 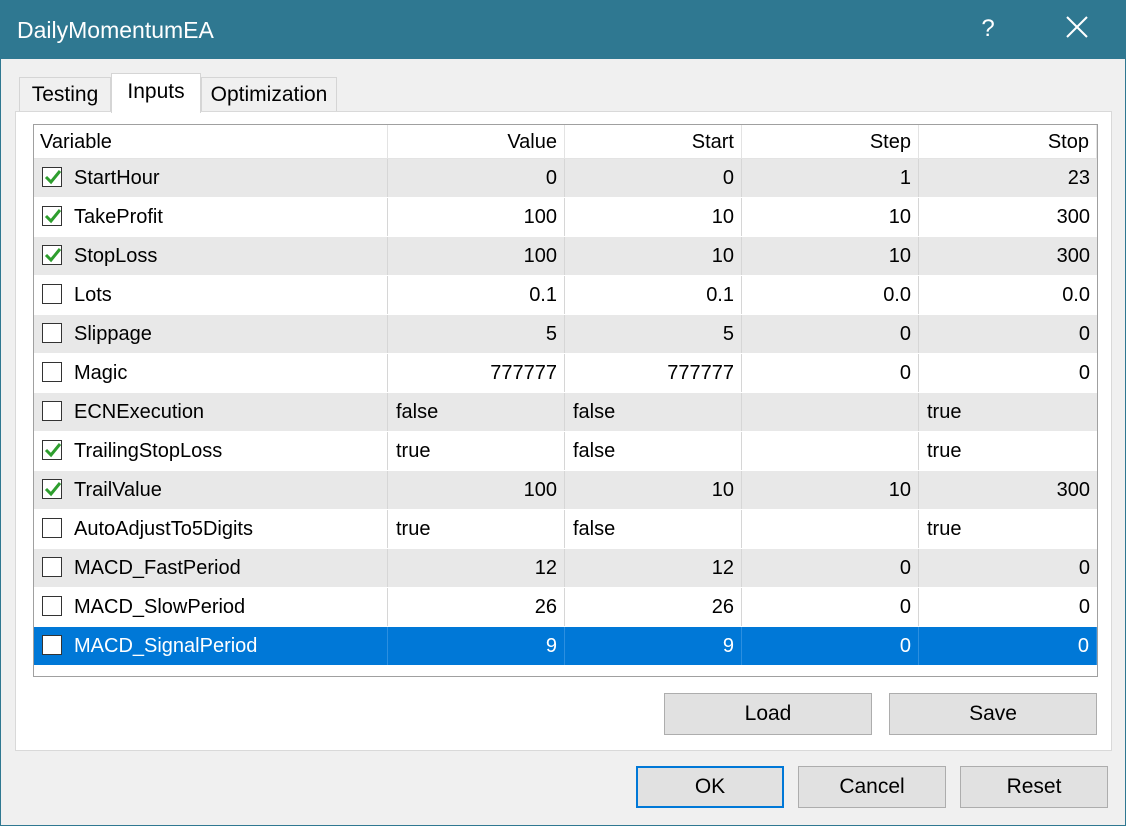 I want to click on cell-start: 26, so click(x=653, y=607).